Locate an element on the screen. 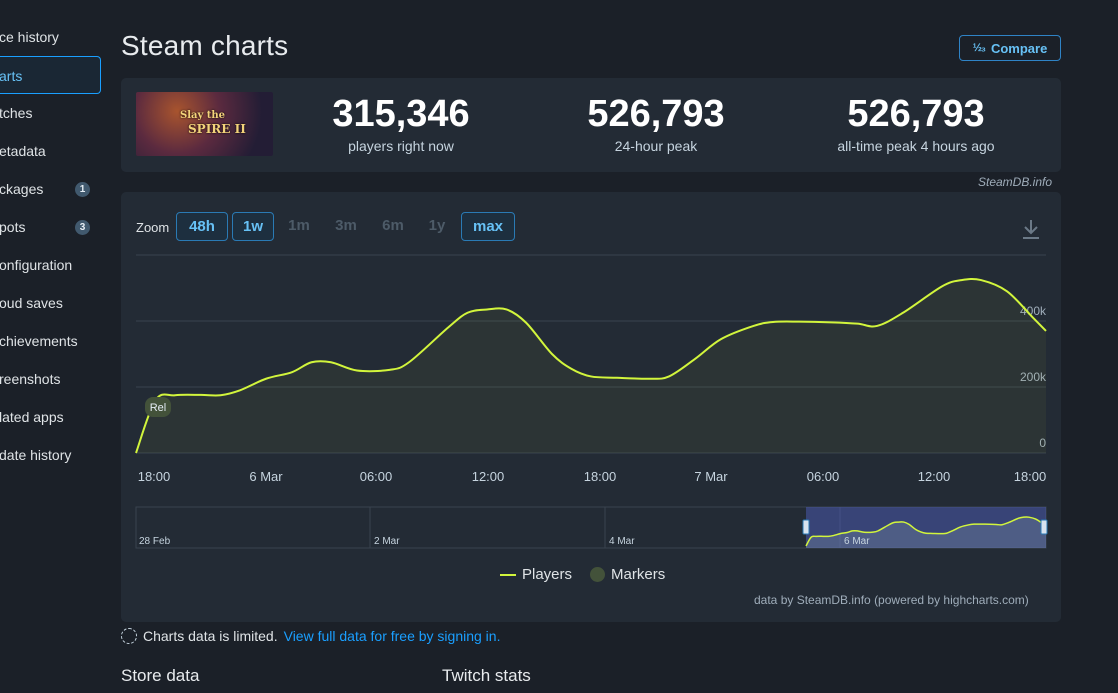 This screenshot has height=693, width=1118. navigator-label: 2 Mar is located at coordinates (387, 541).